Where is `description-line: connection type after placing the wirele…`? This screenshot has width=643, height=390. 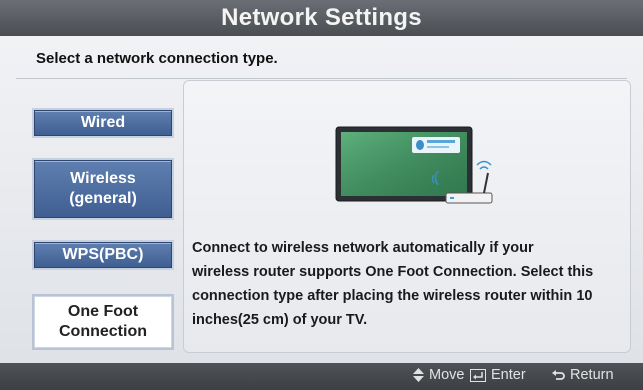
description-line: connection type after placing the wirele… is located at coordinates (392, 296).